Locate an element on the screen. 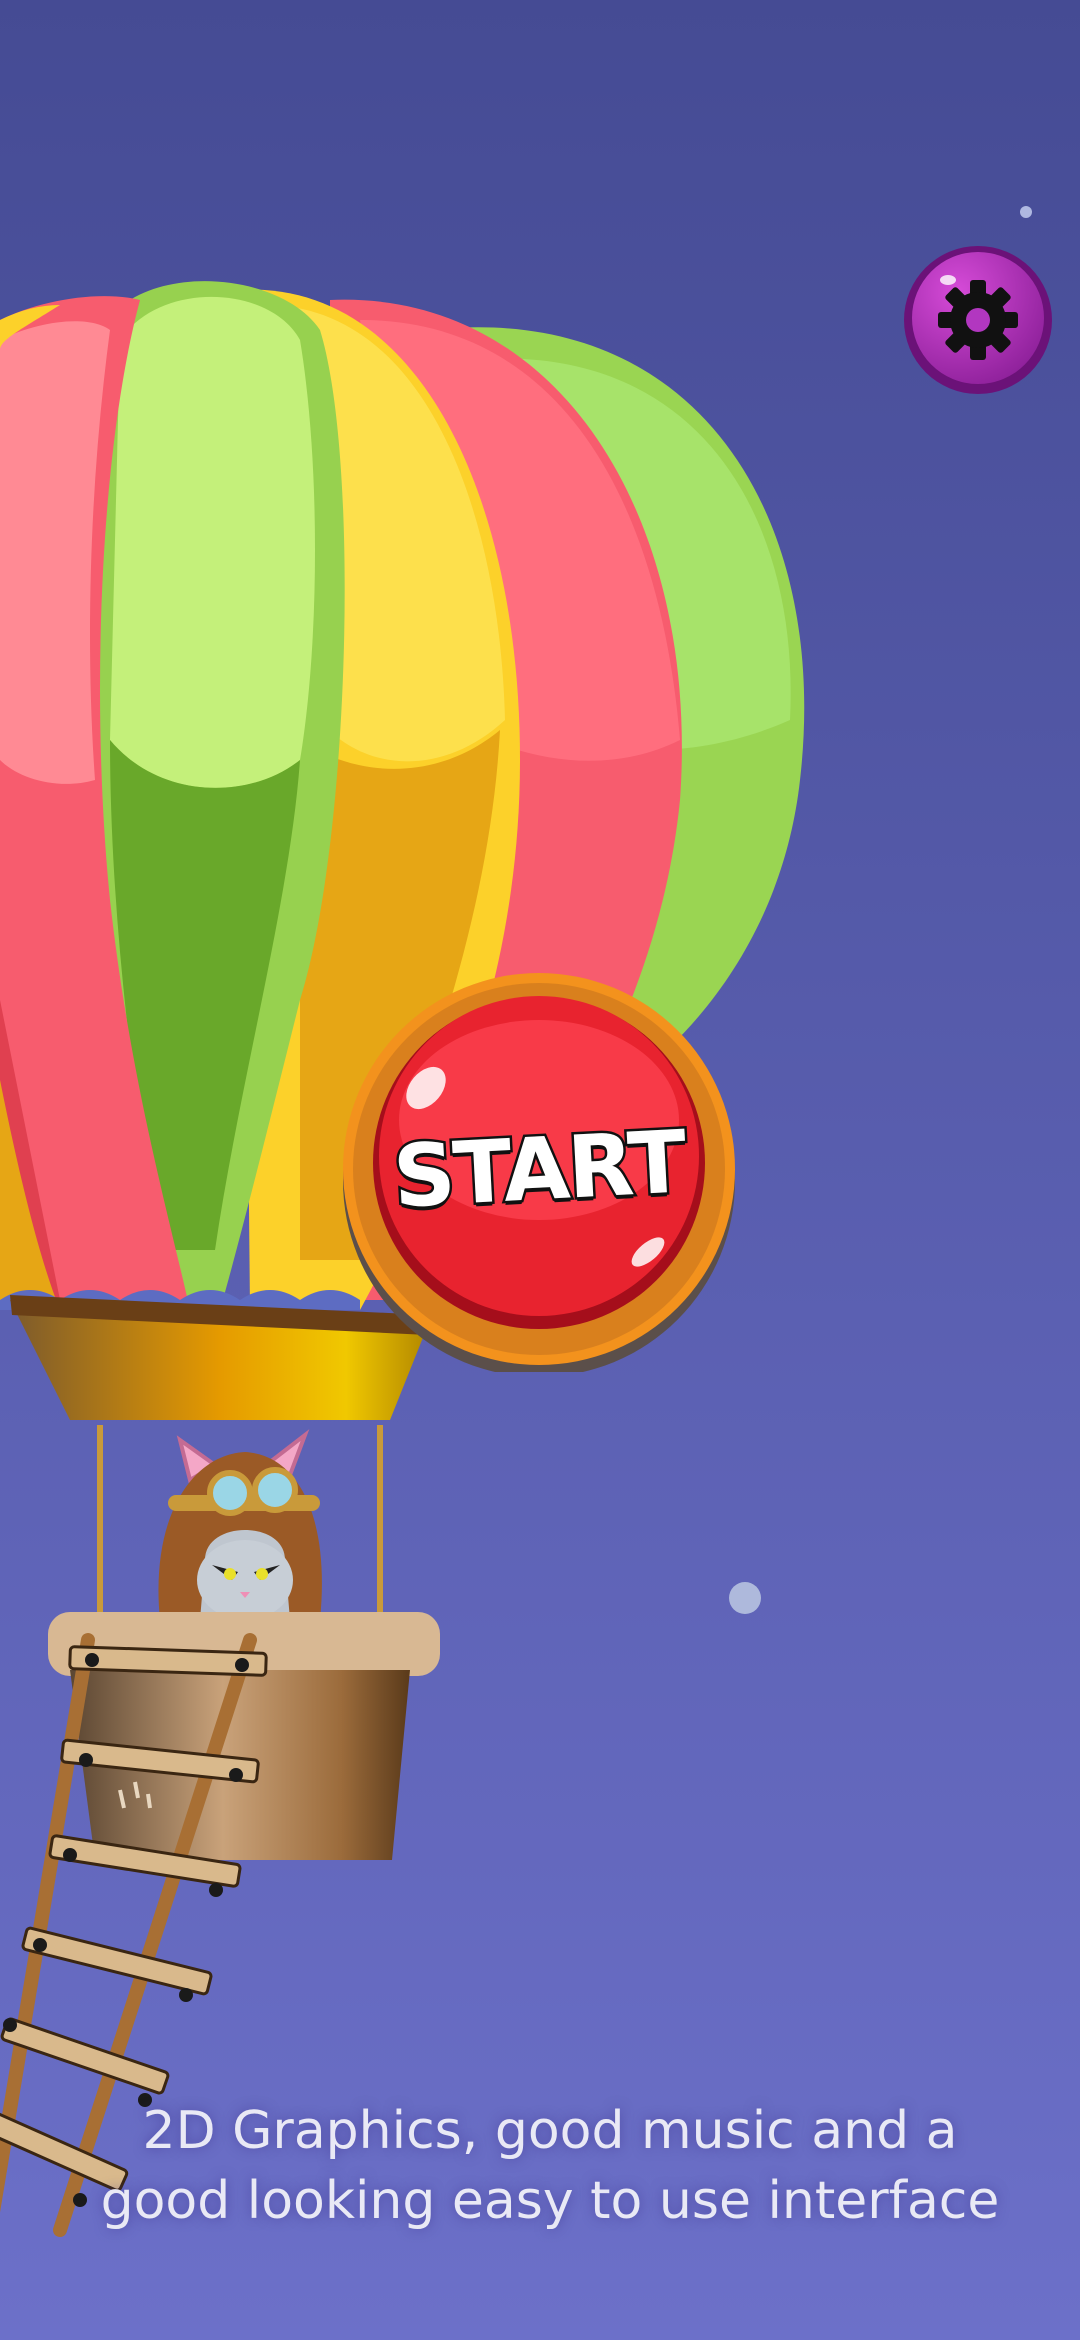 Image resolution: width=1080 pixels, height=2340 pixels. start-label: START is located at coordinates (538, 1170).